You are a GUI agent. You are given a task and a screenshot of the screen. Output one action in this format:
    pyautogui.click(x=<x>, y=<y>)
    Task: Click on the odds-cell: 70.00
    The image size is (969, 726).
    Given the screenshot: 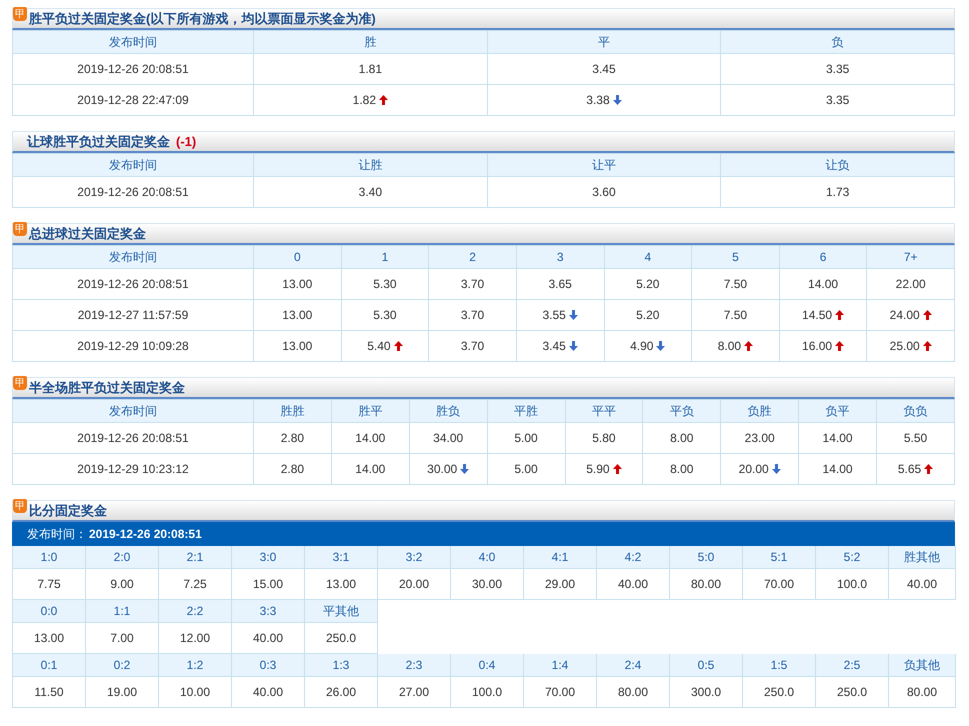 What is the action you would take?
    pyautogui.click(x=560, y=692)
    